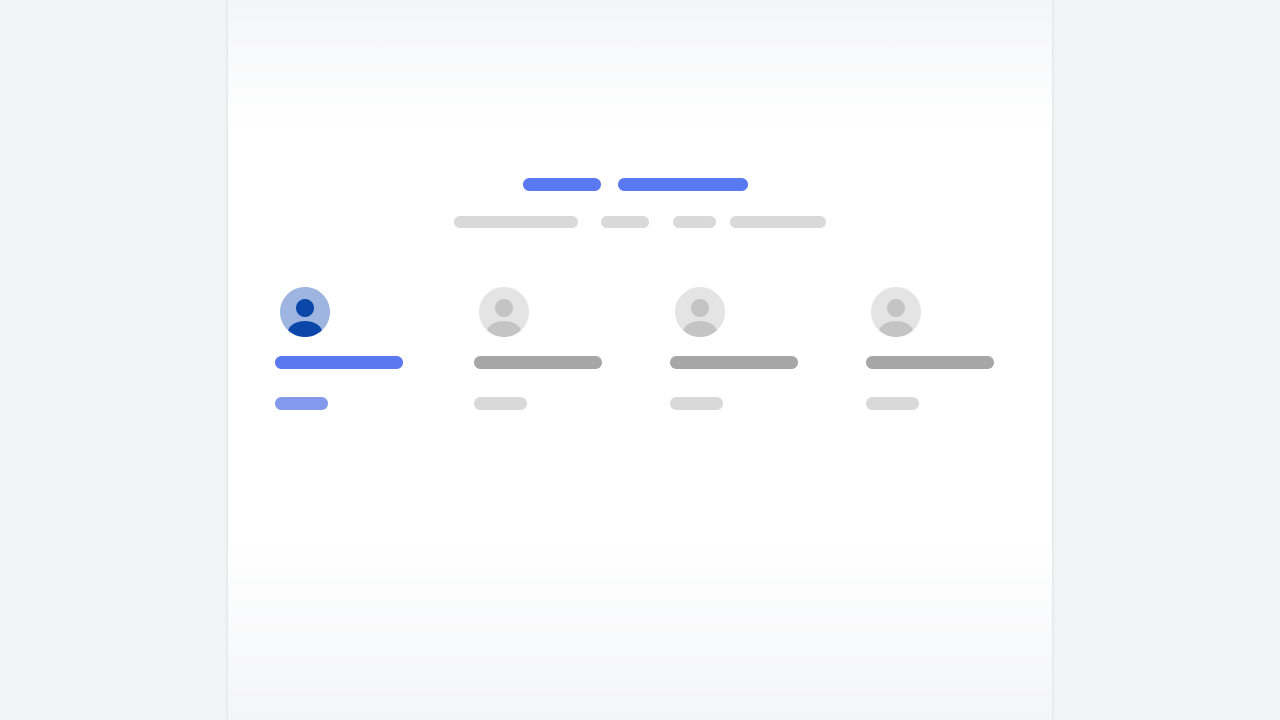 The image size is (1280, 720). I want to click on member-card-selected, so click(345, 352).